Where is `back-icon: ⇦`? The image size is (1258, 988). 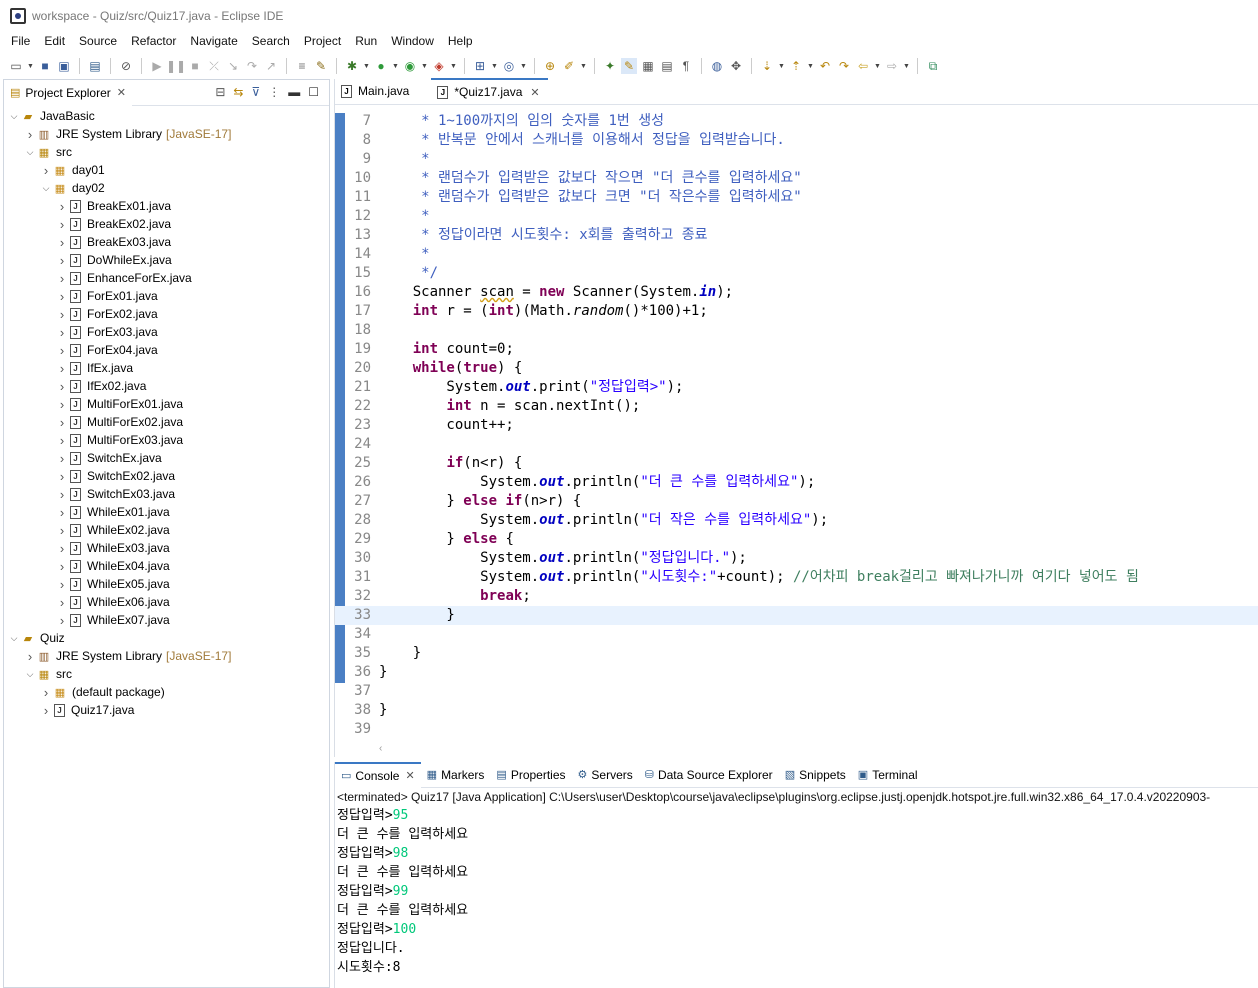 back-icon: ⇦ is located at coordinates (863, 66).